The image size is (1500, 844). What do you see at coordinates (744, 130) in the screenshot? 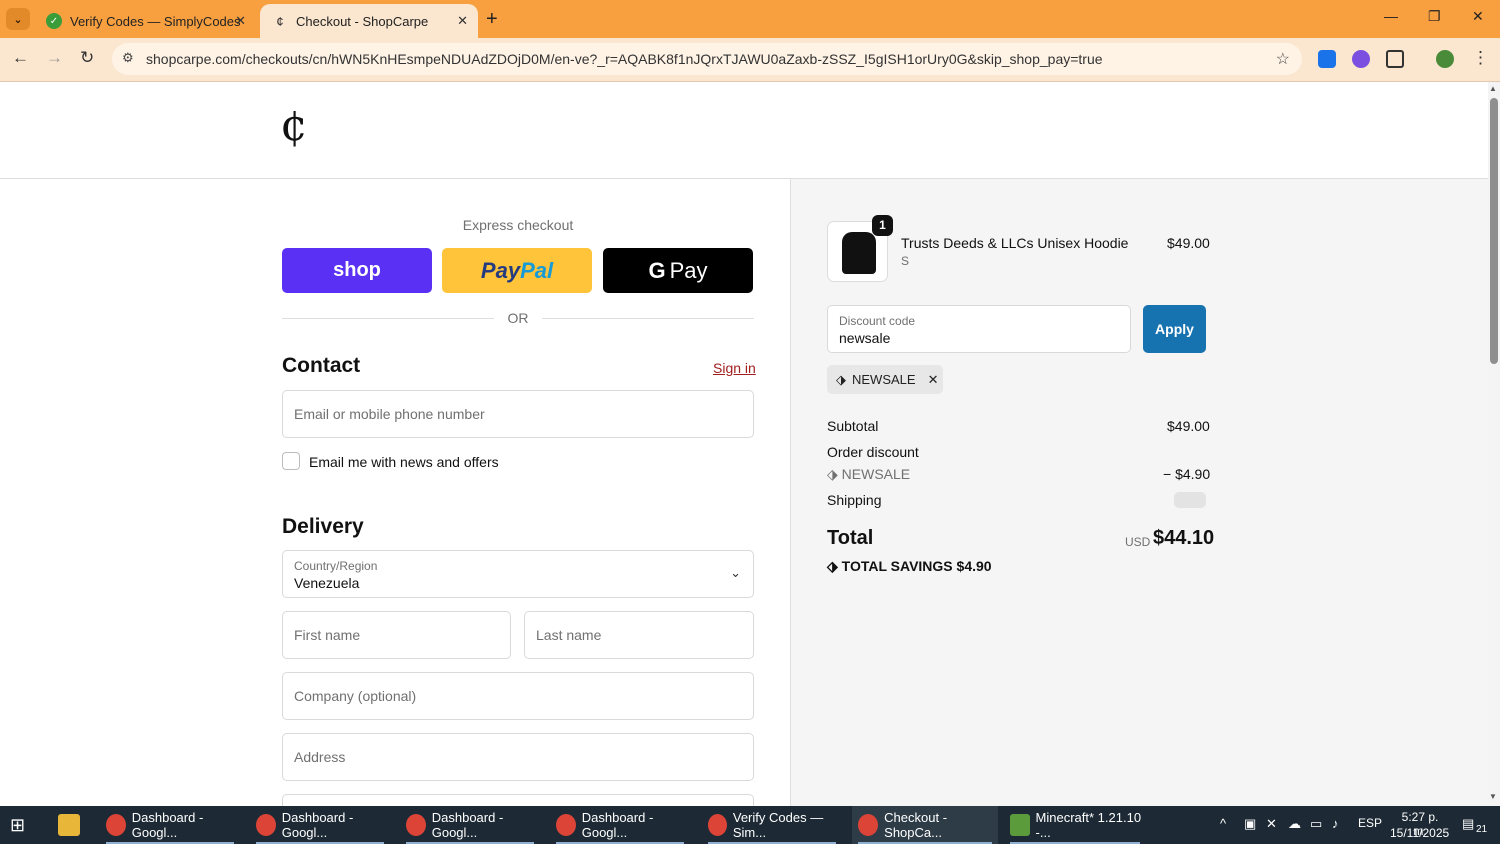
I see `site-header: ¢` at bounding box center [744, 130].